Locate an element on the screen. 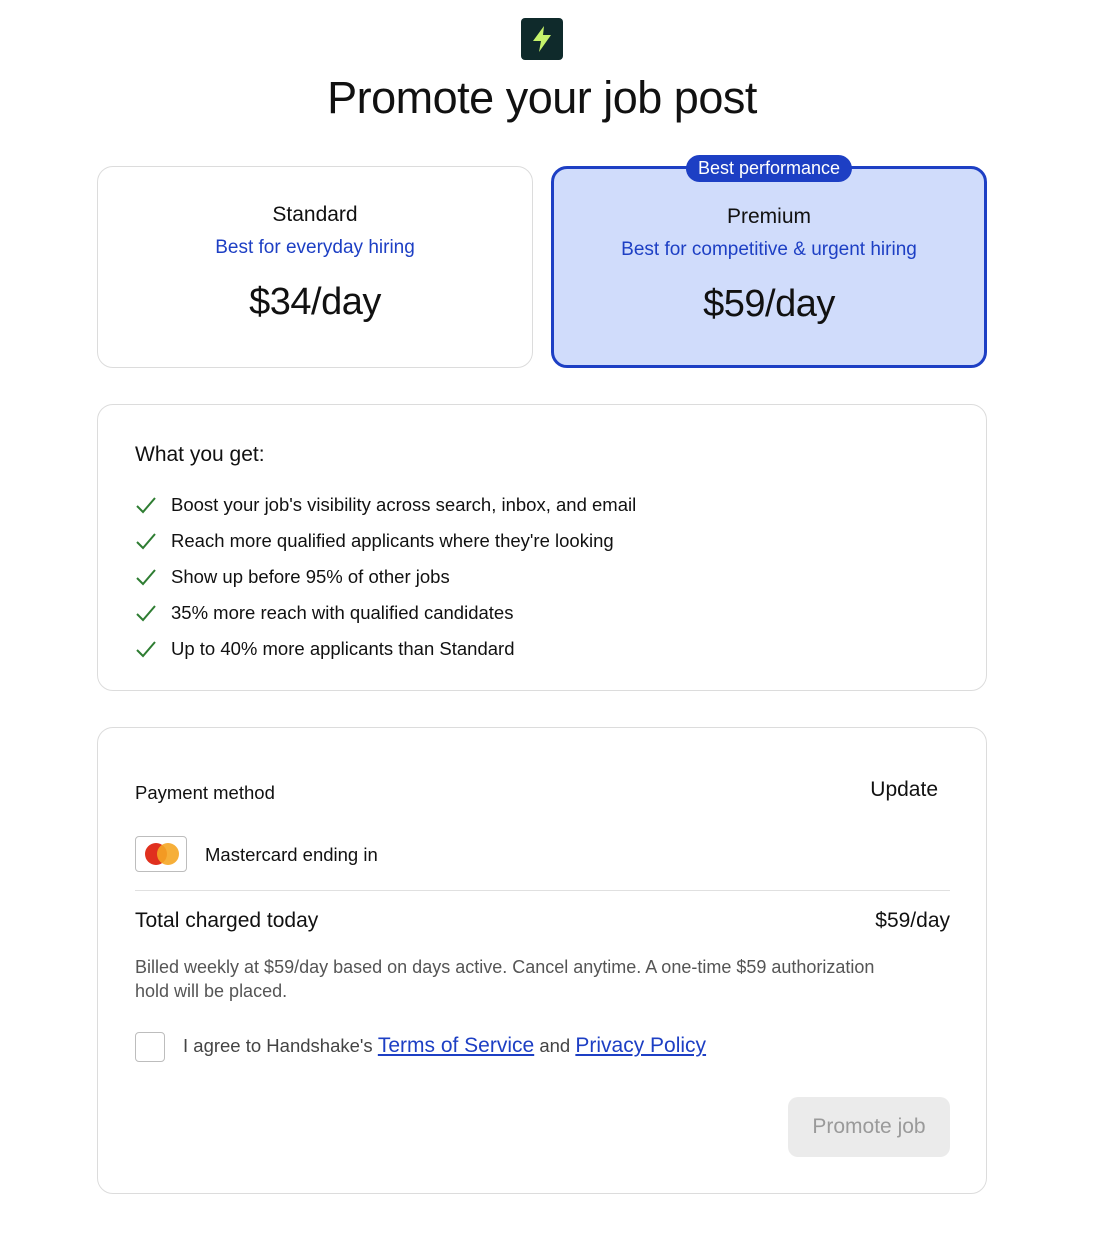  plan-tagline: Best for everyday hiring is located at coordinates (315, 247).